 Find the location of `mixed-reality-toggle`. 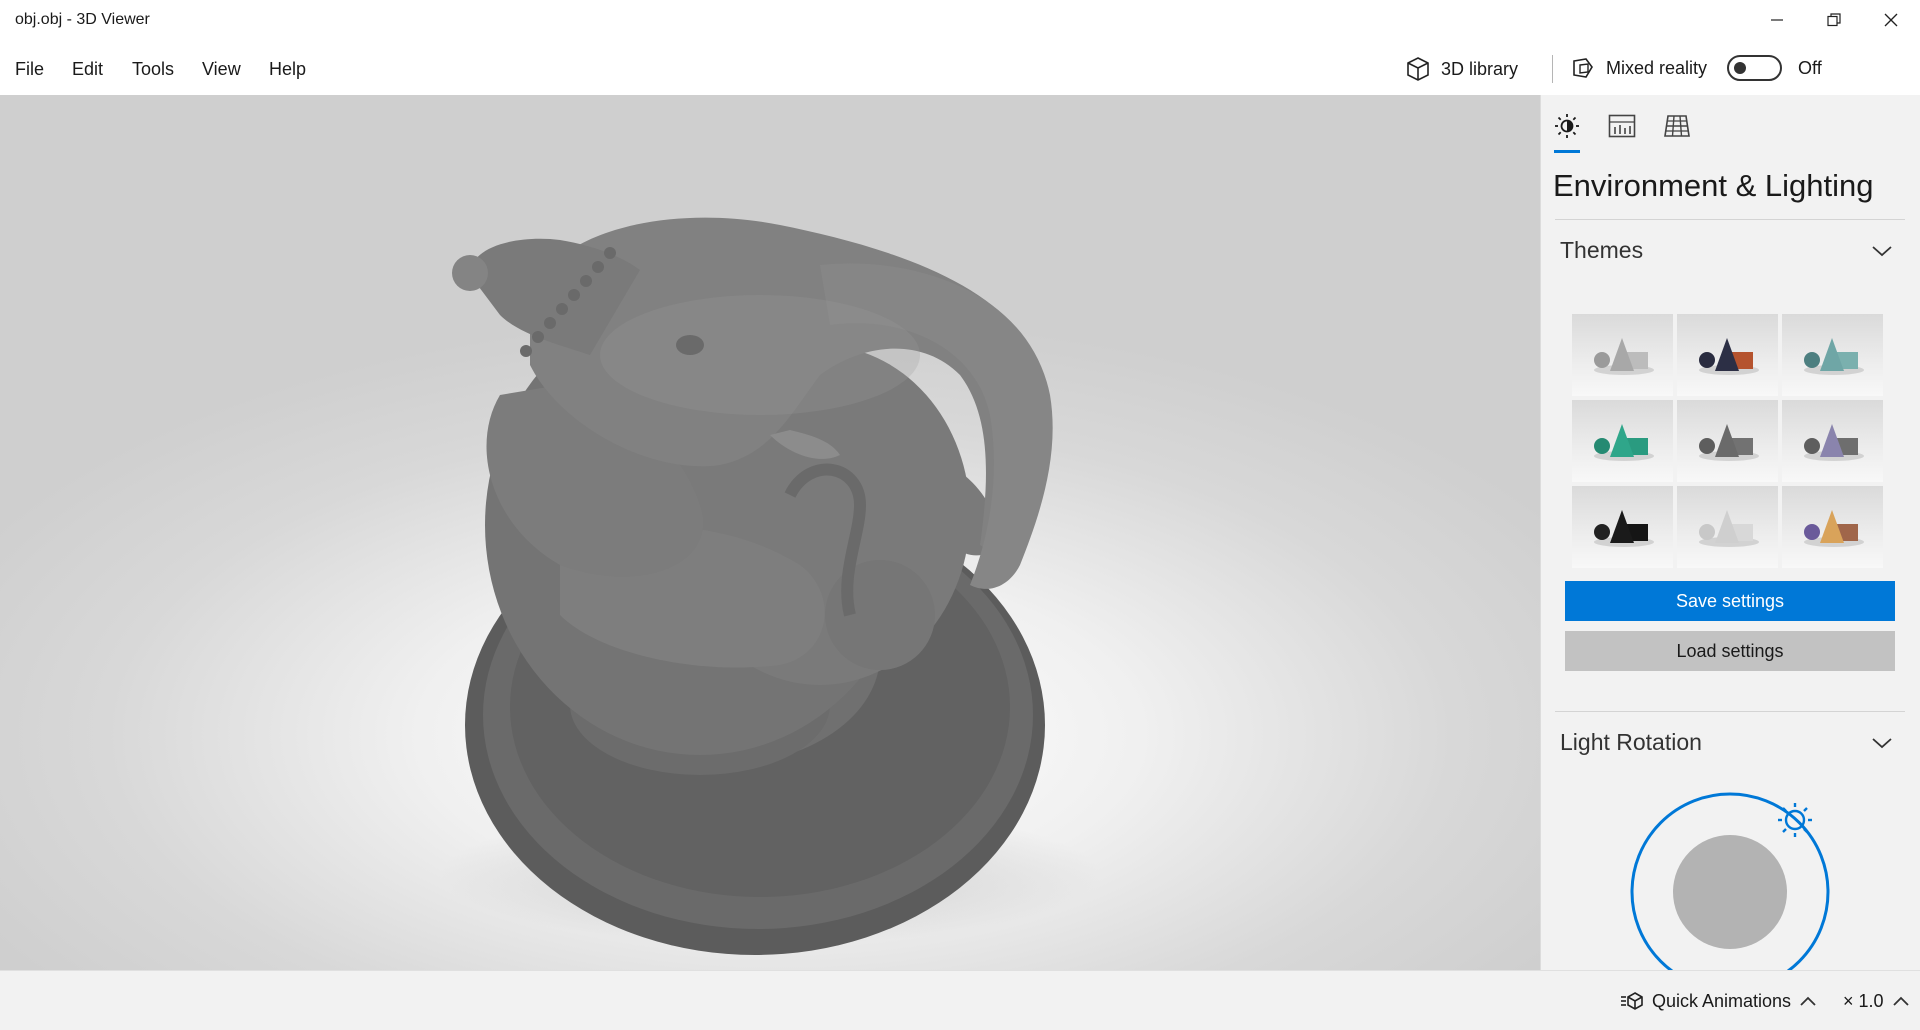

mixed-reality-toggle is located at coordinates (1755, 68).